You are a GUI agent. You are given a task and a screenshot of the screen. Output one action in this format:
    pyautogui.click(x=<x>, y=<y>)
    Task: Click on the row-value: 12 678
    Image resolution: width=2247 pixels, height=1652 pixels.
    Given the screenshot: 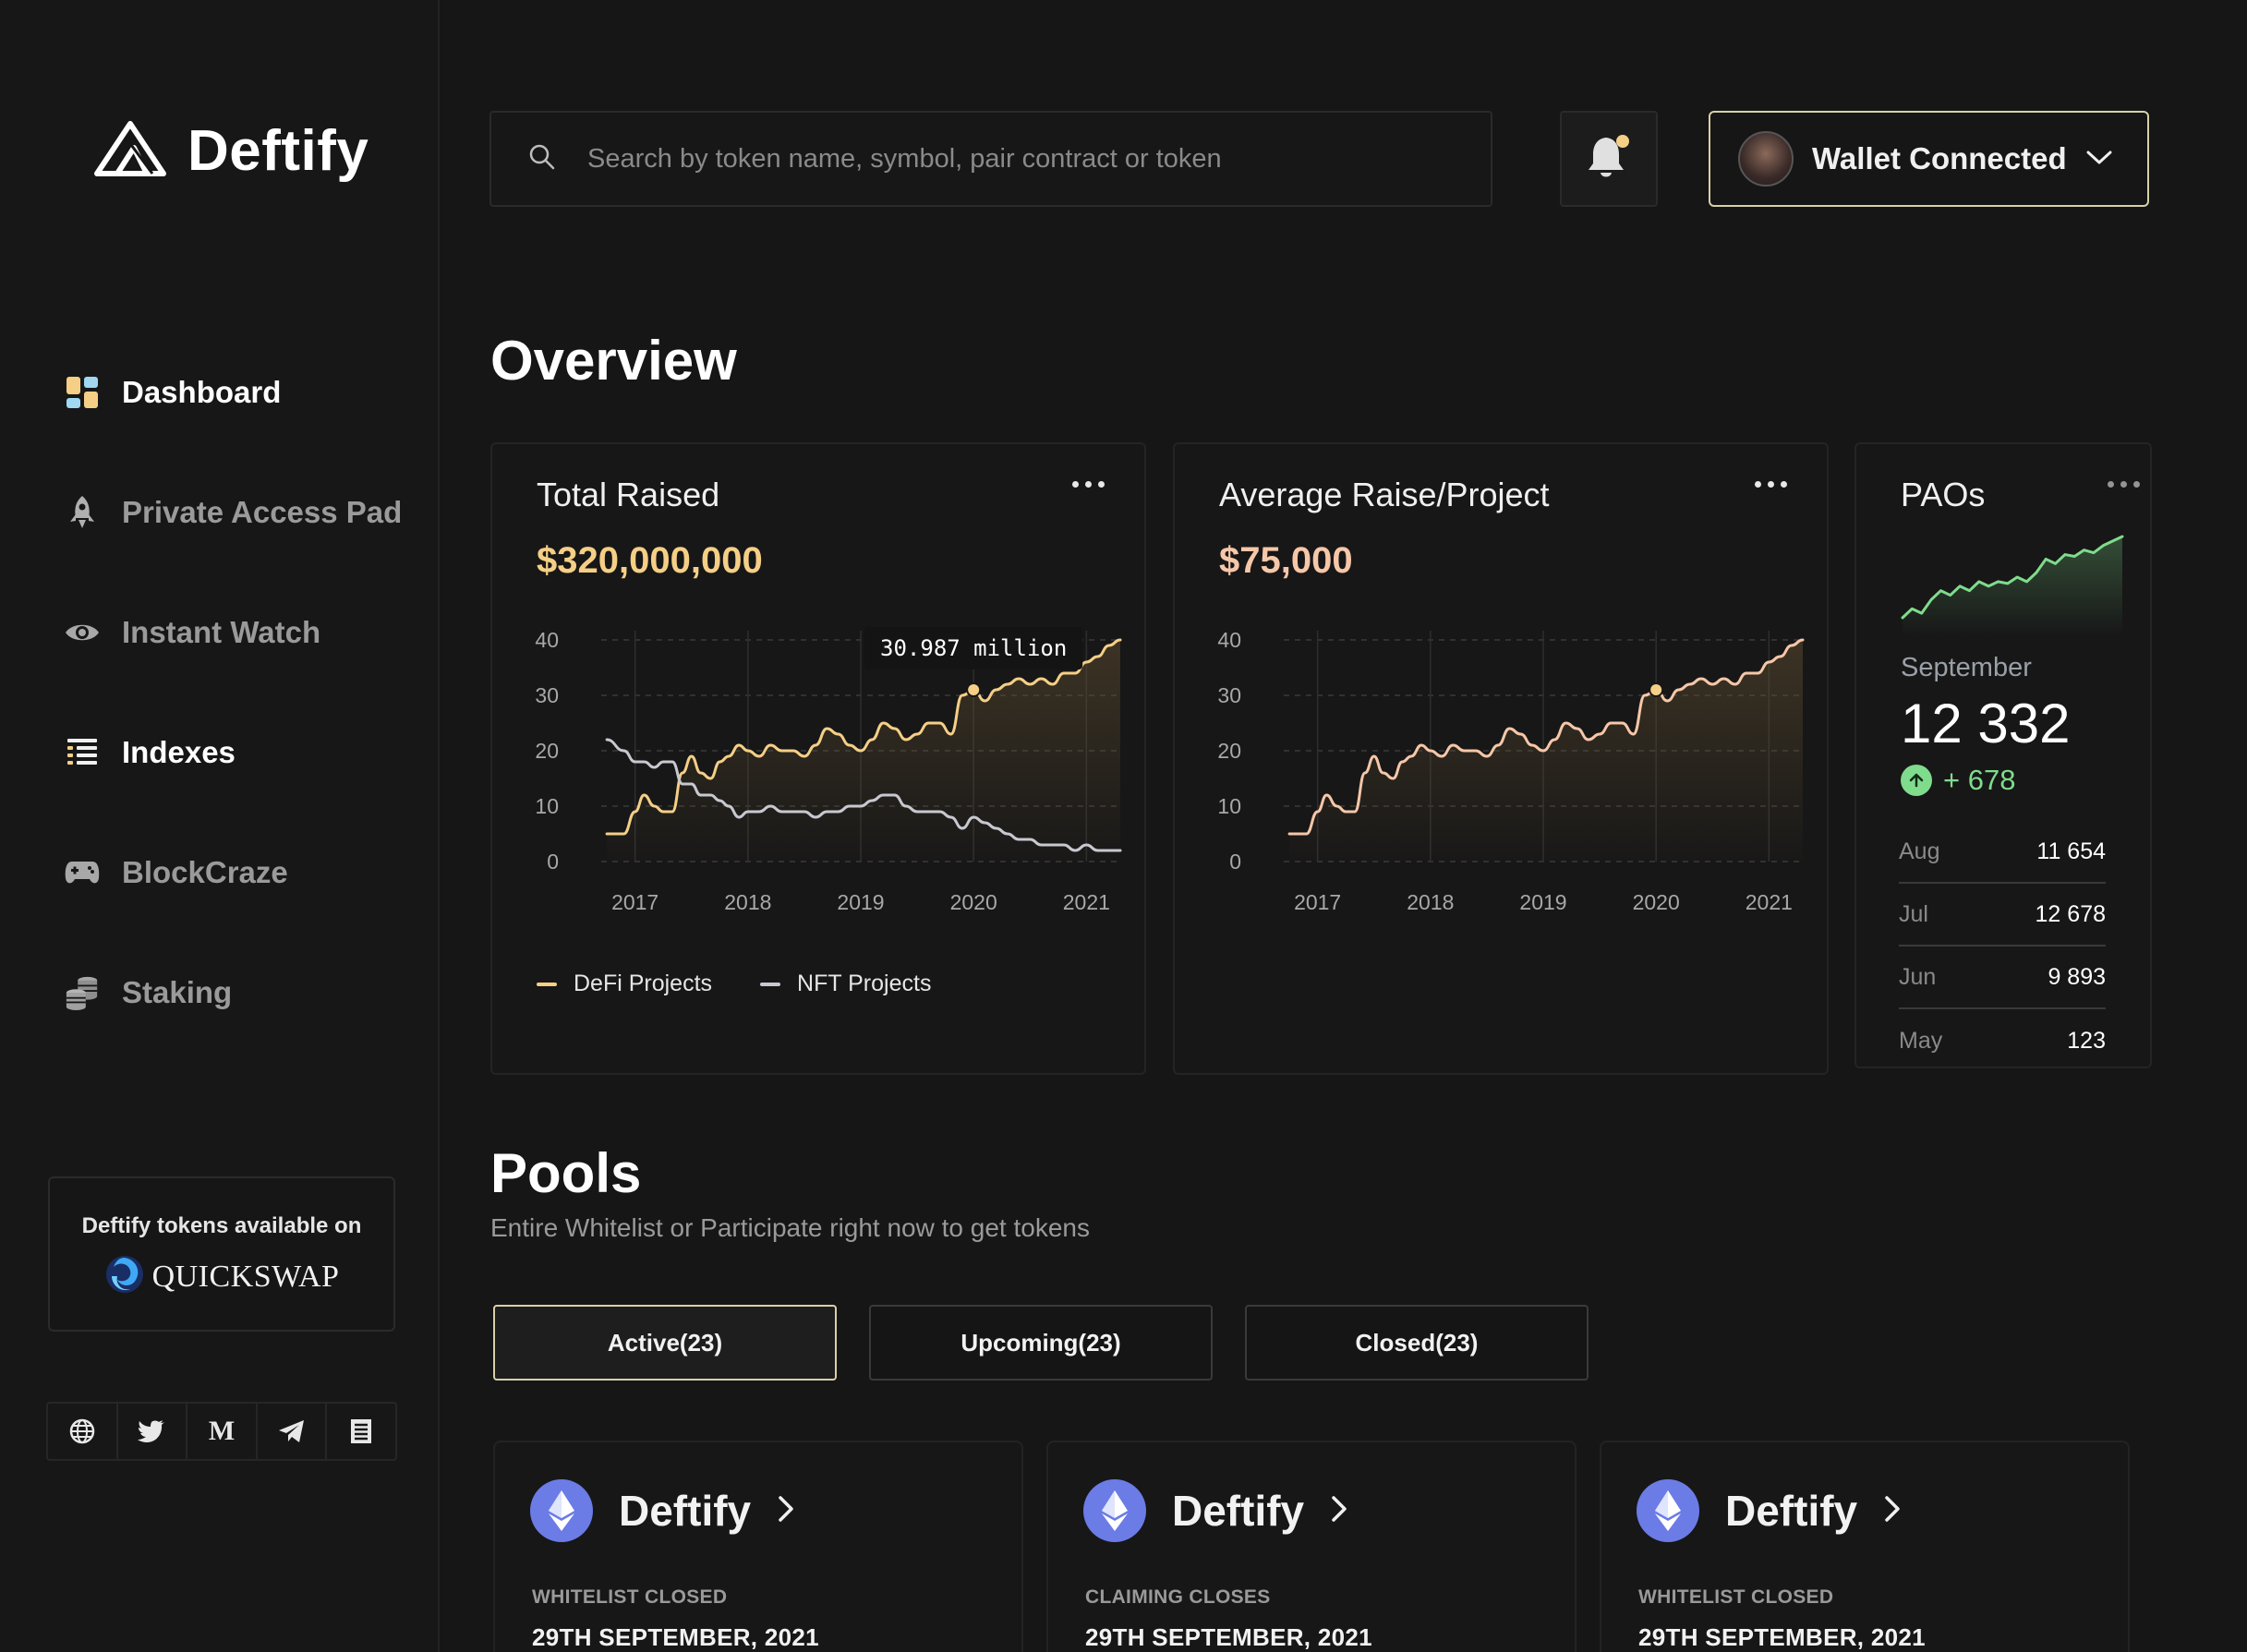 What is the action you would take?
    pyautogui.click(x=2071, y=913)
    